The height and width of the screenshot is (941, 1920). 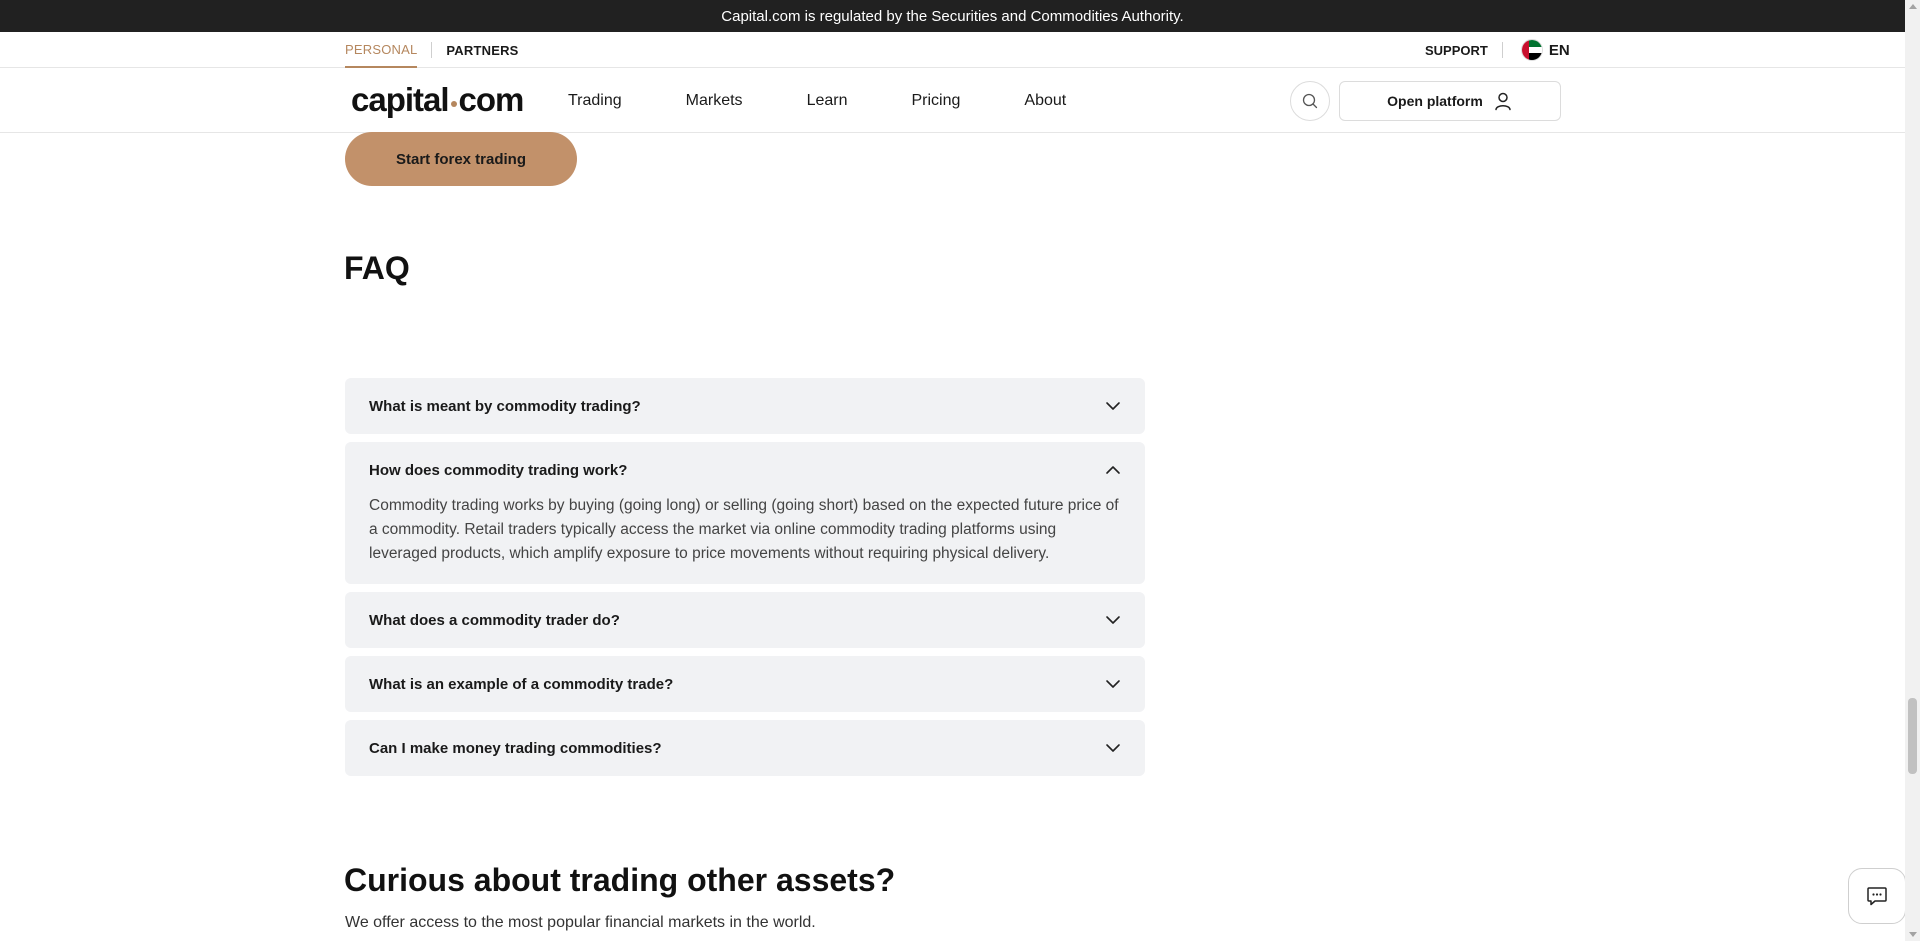 I want to click on nav-link-about: About, so click(x=1045, y=101).